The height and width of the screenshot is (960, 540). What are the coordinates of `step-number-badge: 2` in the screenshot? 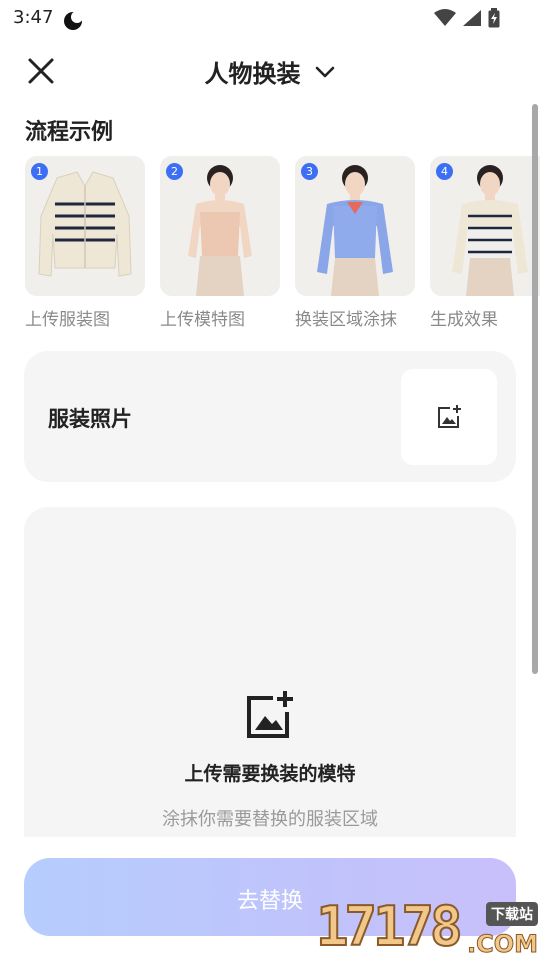 It's located at (174, 171).